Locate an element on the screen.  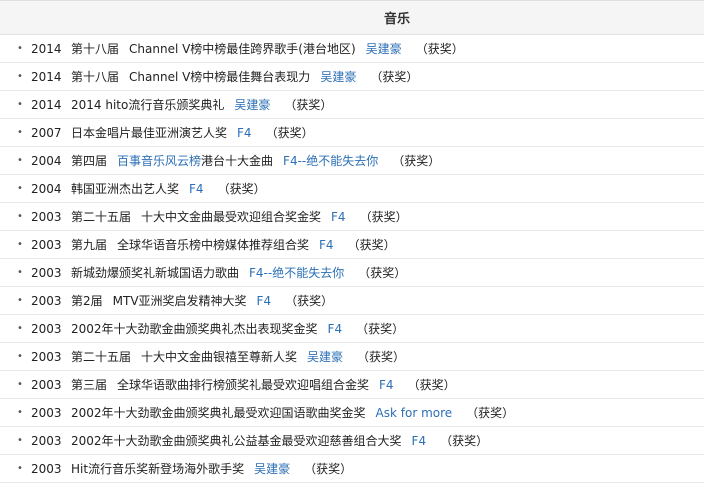
list-item: • 2003 第二十五届 十大中文金曲最受欢迎组合奖金奖 F4 （获奖） is located at coordinates (352, 217).